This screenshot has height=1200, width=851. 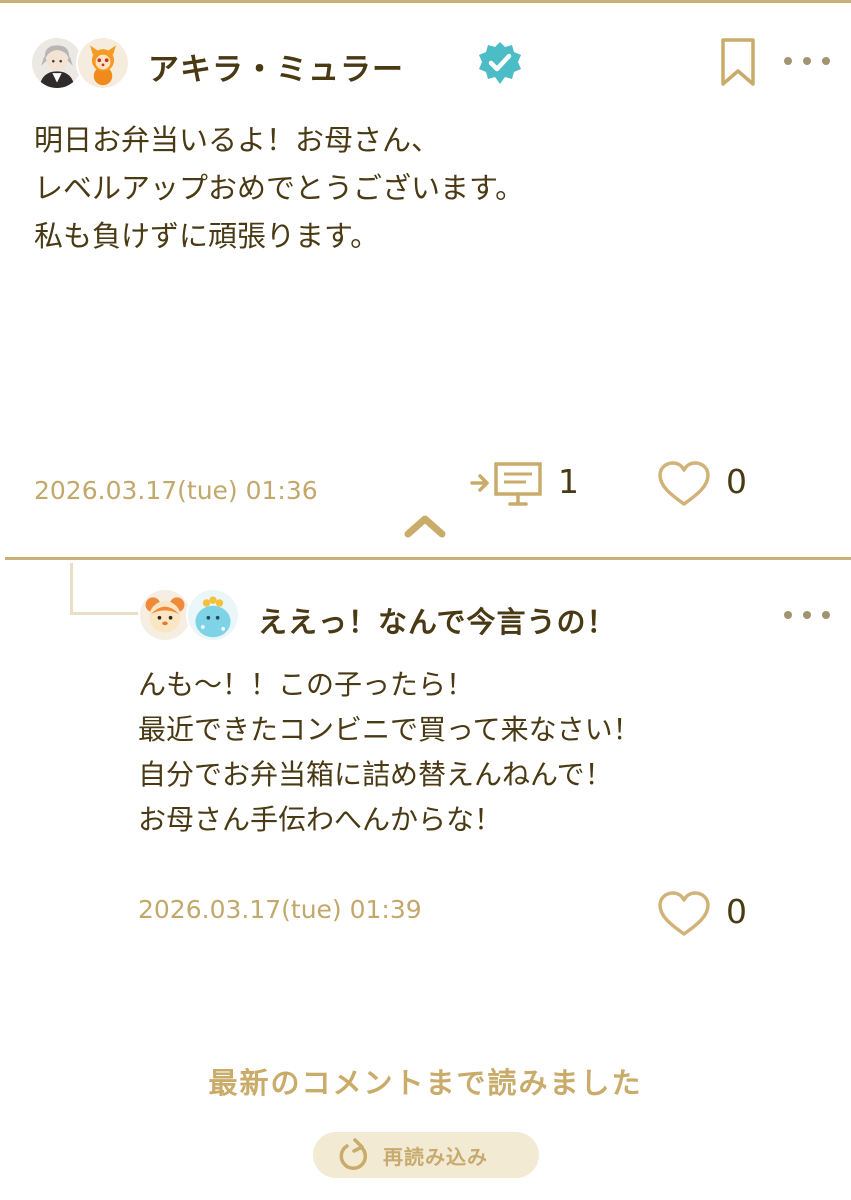 I want to click on reply-author-name: ええっ！なんで今言うの！, so click(x=437, y=620).